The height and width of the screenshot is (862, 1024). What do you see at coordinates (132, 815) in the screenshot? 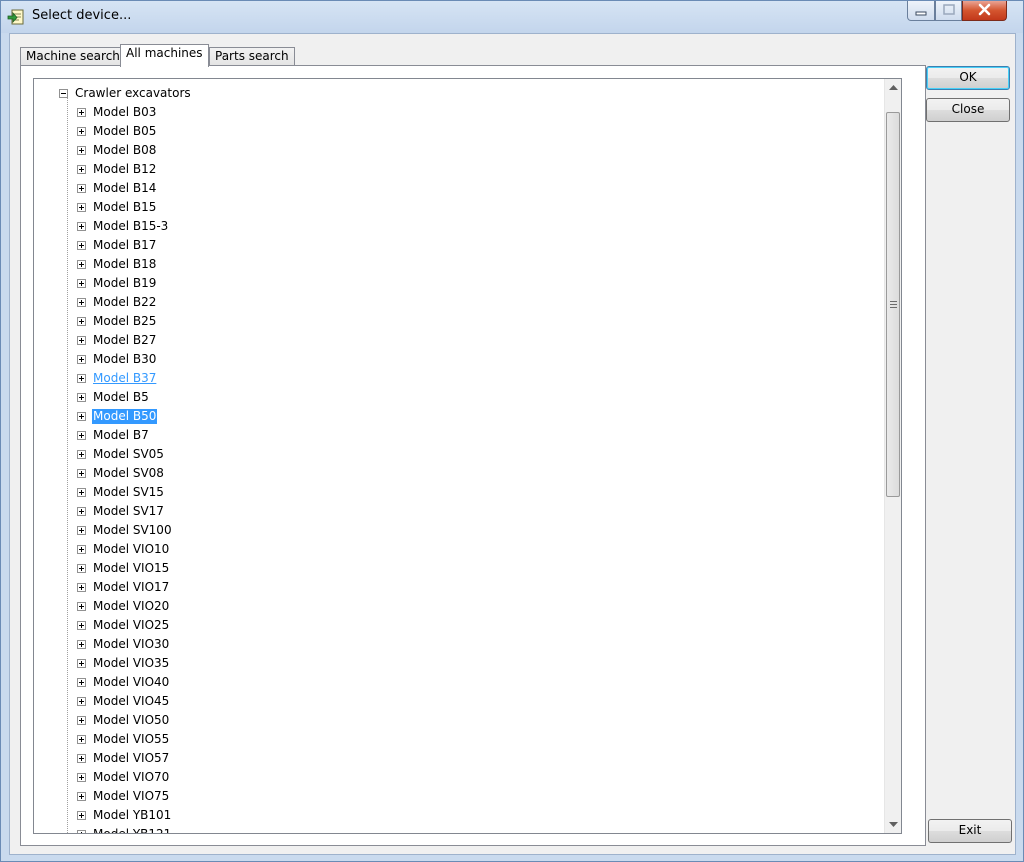
I see `tree-item-label: Model YB101` at bounding box center [132, 815].